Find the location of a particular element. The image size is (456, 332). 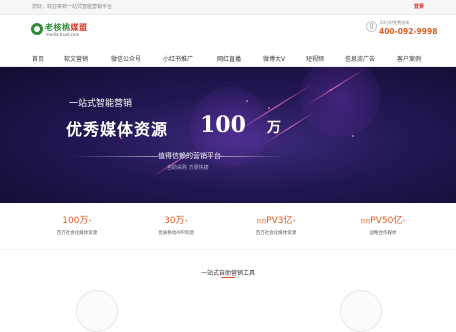

top-bar: 您好，欢迎来到一站式智能营销平台 登录 is located at coordinates (228, 7).